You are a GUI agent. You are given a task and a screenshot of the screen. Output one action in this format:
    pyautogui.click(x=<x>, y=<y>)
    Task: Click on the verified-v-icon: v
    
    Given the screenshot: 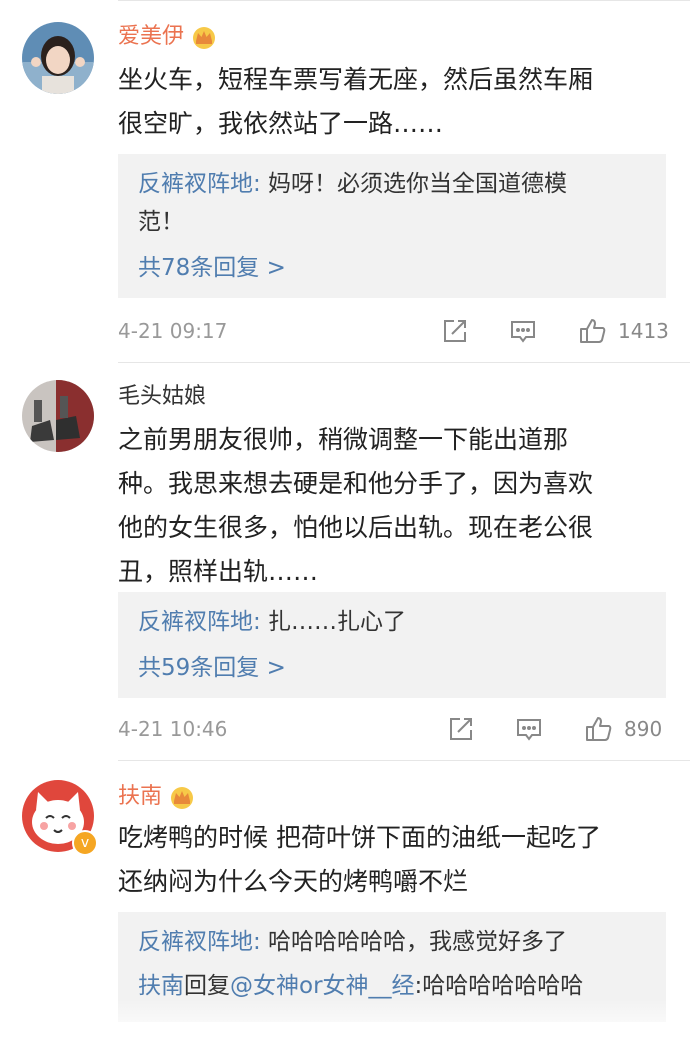 What is the action you would take?
    pyautogui.click(x=85, y=843)
    